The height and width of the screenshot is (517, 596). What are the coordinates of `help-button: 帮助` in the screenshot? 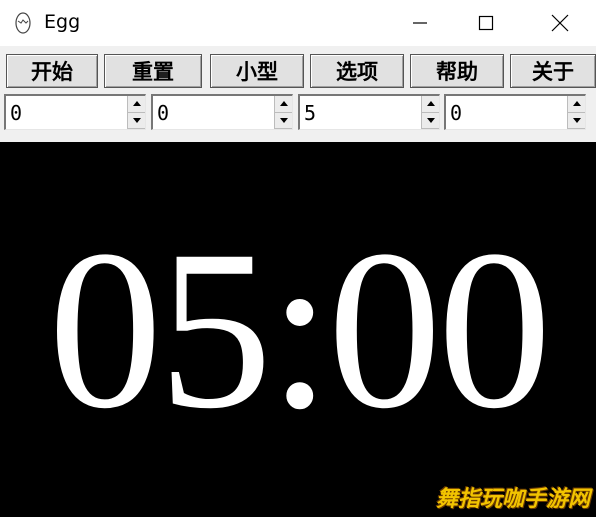 It's located at (457, 71).